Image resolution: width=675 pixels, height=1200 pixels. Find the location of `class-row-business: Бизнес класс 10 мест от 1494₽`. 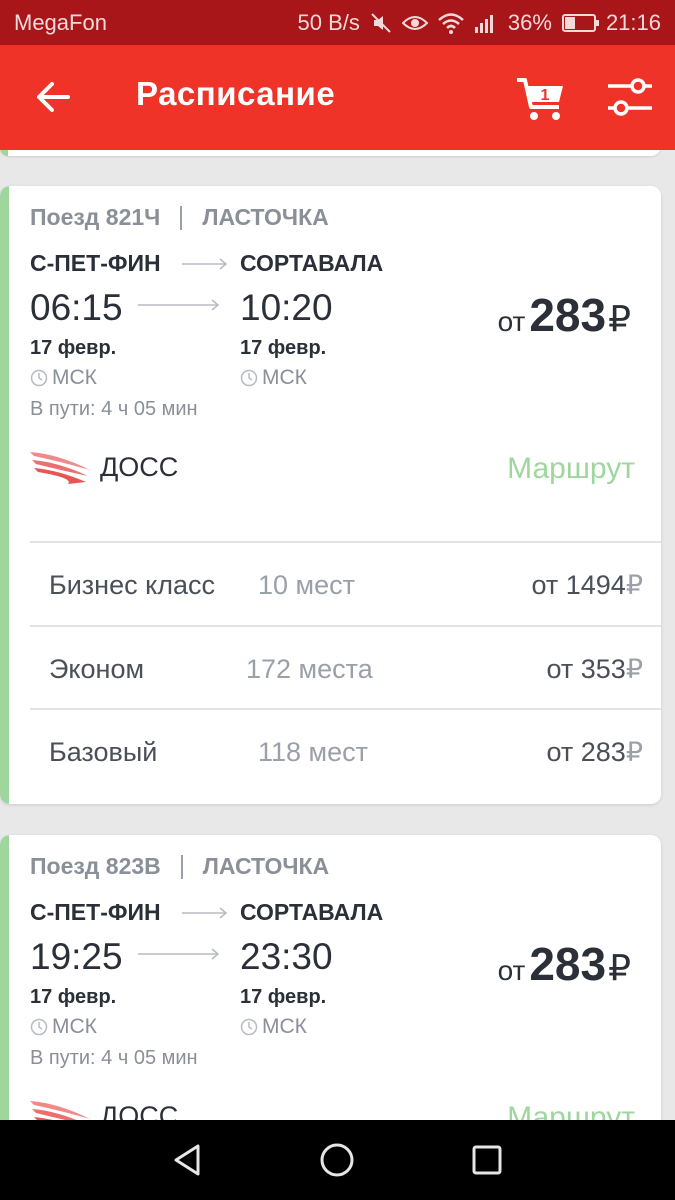

class-row-business: Бизнес класс 10 мест от 1494₽ is located at coordinates (345, 584).